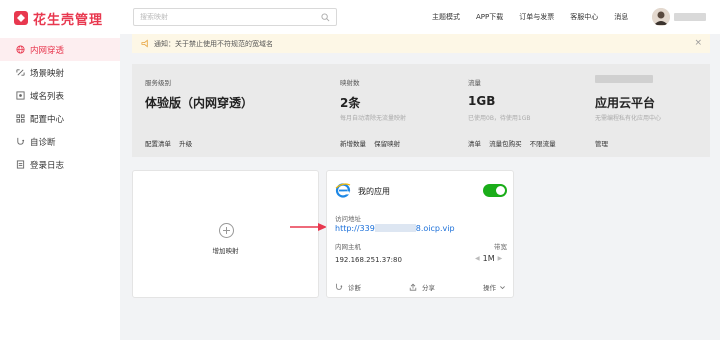 This screenshot has height=340, width=720. What do you see at coordinates (199, 103) in the screenshot?
I see `service-level-value: 体验版（内网穿透）` at bounding box center [199, 103].